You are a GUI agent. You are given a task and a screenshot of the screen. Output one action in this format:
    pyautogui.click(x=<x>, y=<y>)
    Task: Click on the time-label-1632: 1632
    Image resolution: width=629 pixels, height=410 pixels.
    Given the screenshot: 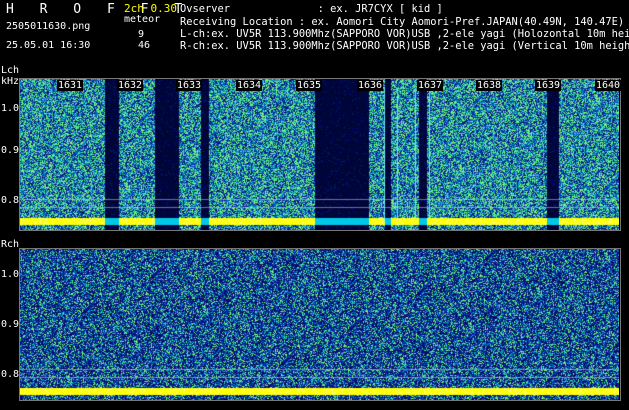 What is the action you would take?
    pyautogui.click(x=130, y=85)
    